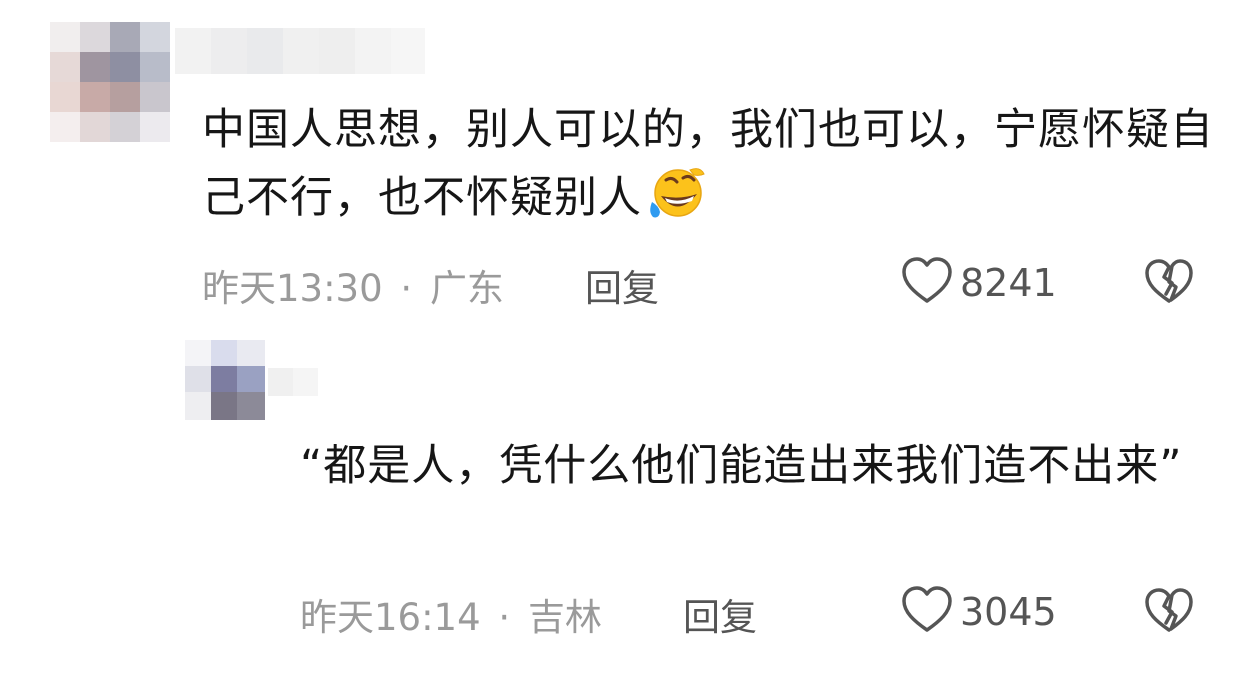  Describe the element at coordinates (741, 466) in the screenshot. I see `comment-text: “都是人，凭什么他们能造出来我们造不出来”` at that location.